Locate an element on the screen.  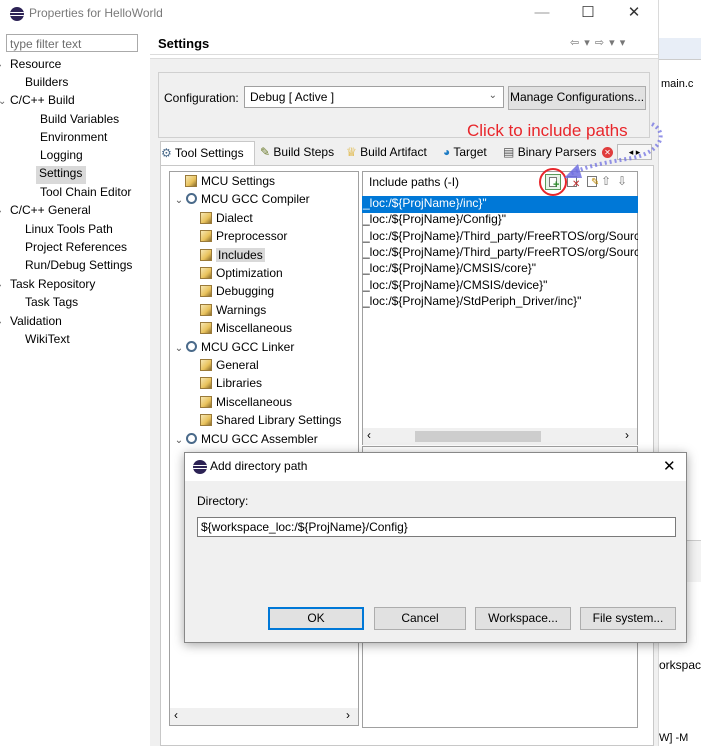
include-path-row: _loc:/${ProjName}/CMSIS/core}" is located at coordinates (500, 269).